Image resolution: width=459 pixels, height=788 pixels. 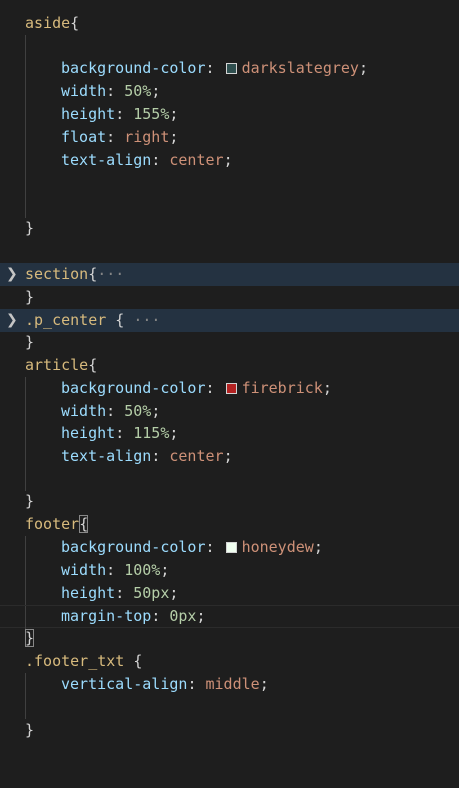 What do you see at coordinates (229, 137) in the screenshot?
I see `code-line: float: right;` at bounding box center [229, 137].